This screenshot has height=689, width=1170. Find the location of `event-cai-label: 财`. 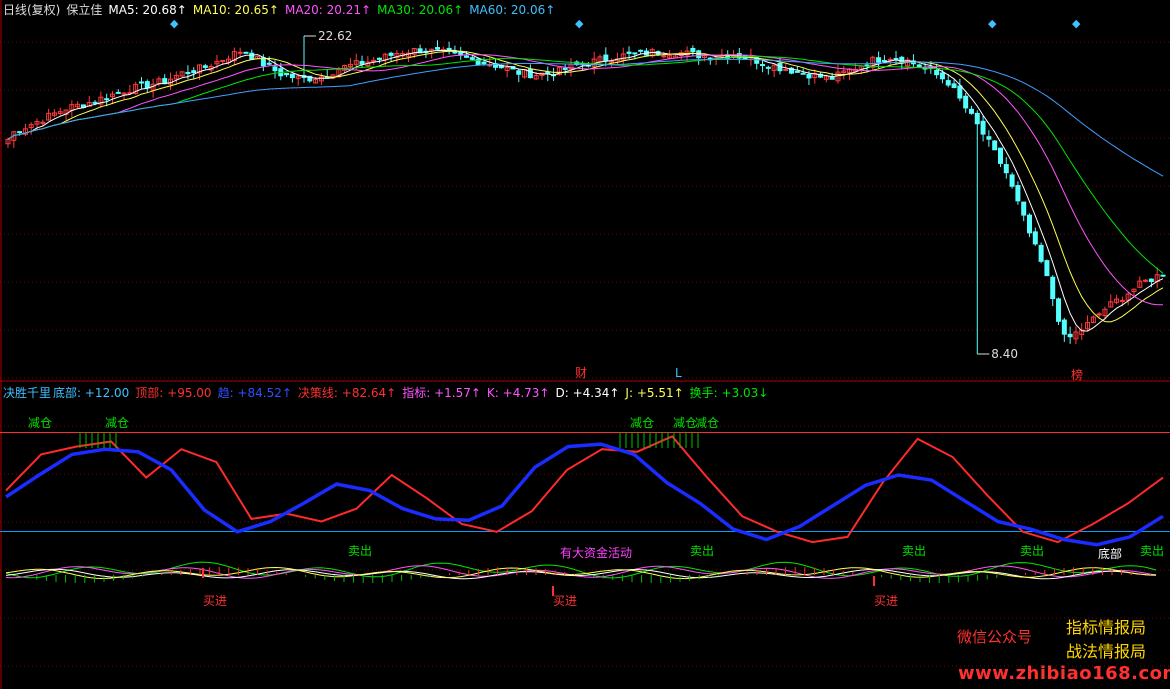

event-cai-label: 财 is located at coordinates (581, 373).